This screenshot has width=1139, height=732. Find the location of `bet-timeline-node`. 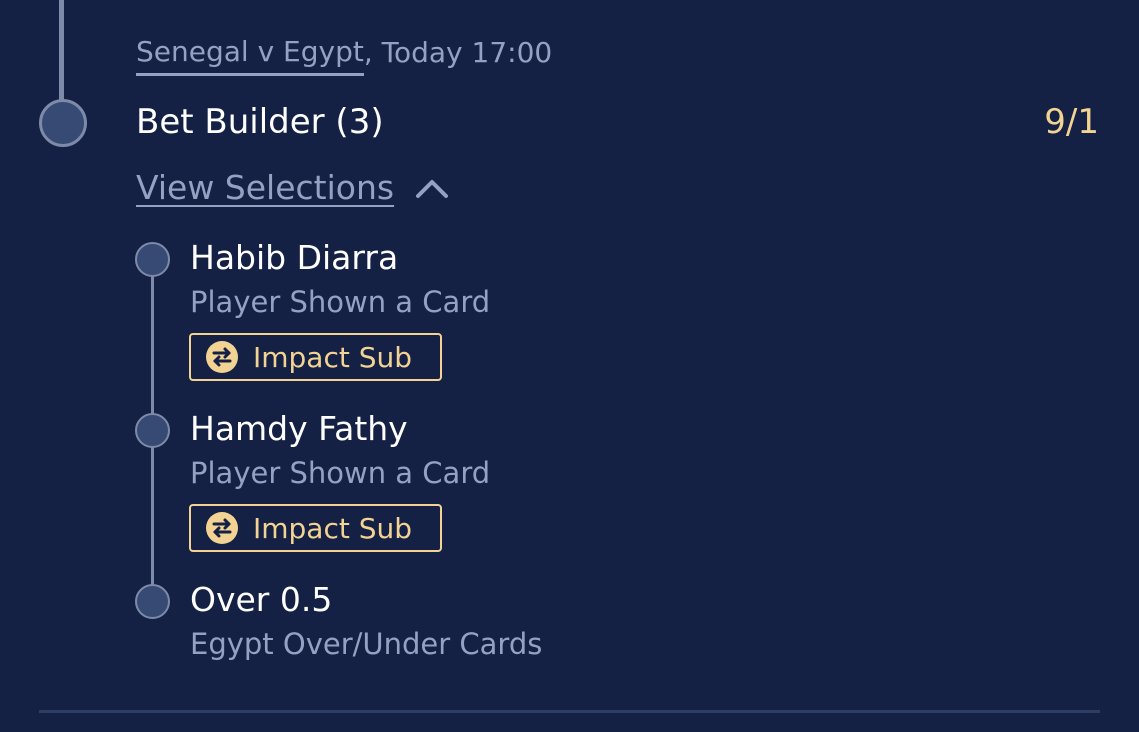

bet-timeline-node is located at coordinates (63, 123).